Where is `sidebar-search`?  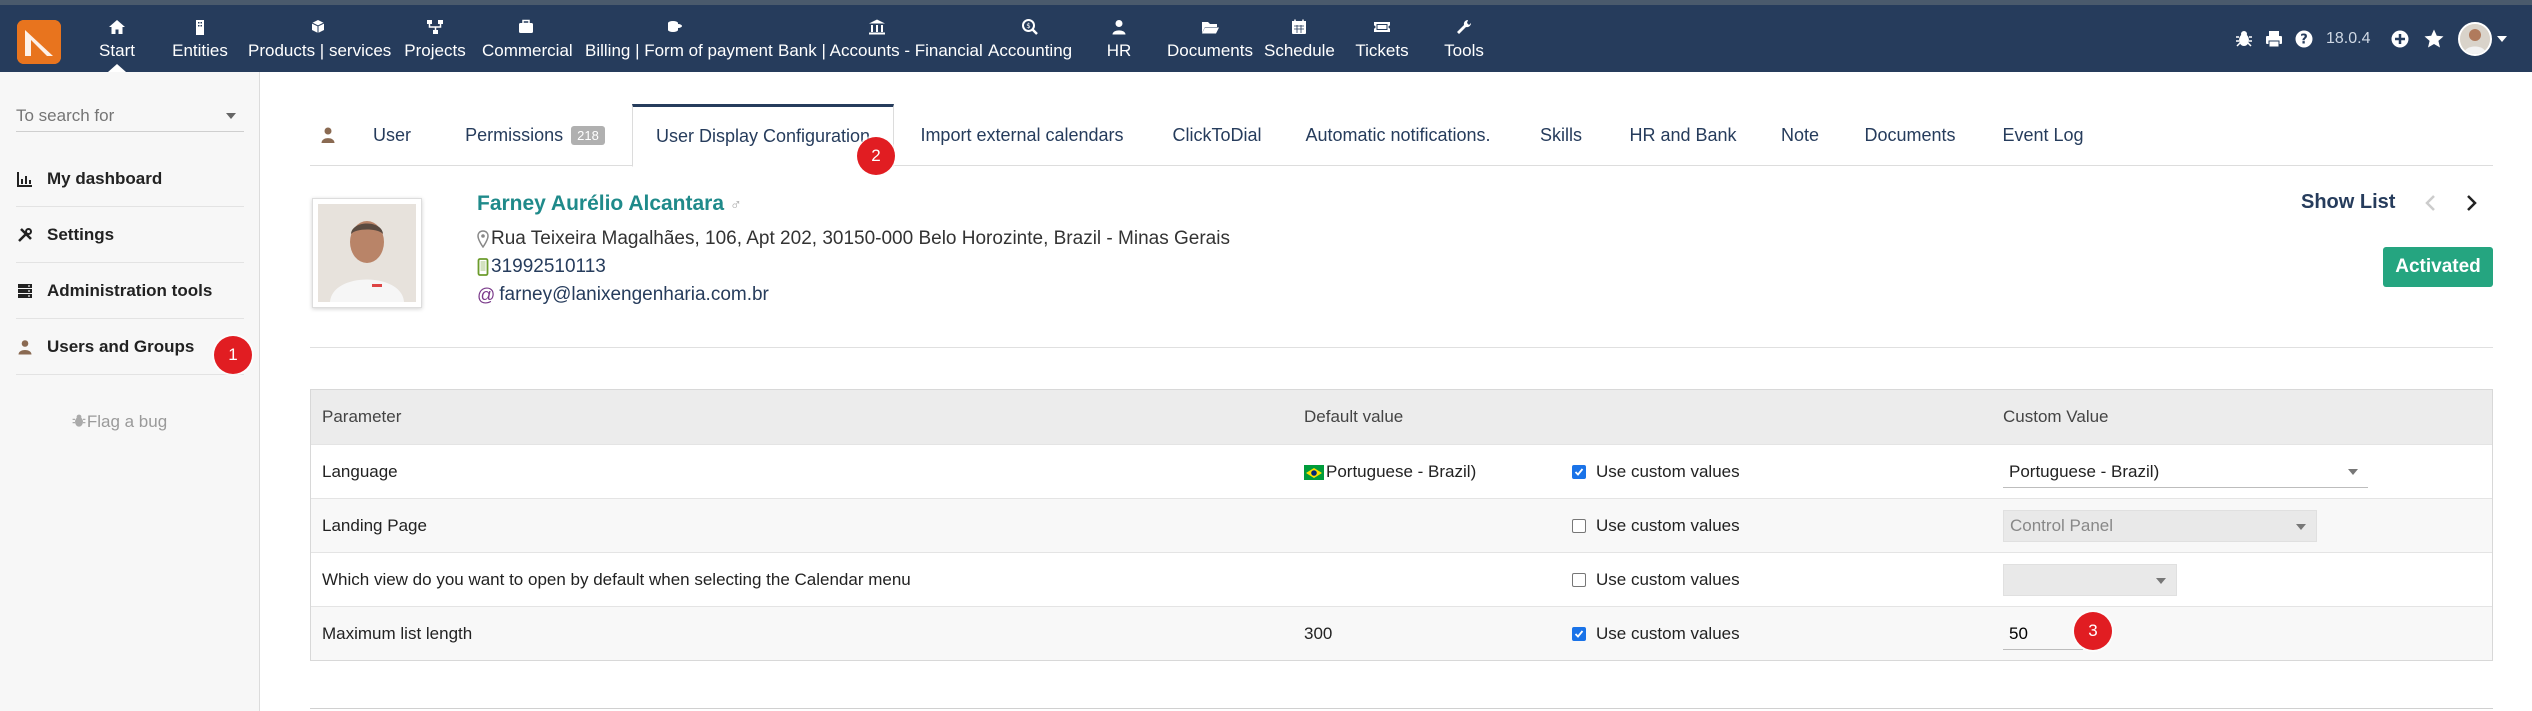
sidebar-search is located at coordinates (130, 117).